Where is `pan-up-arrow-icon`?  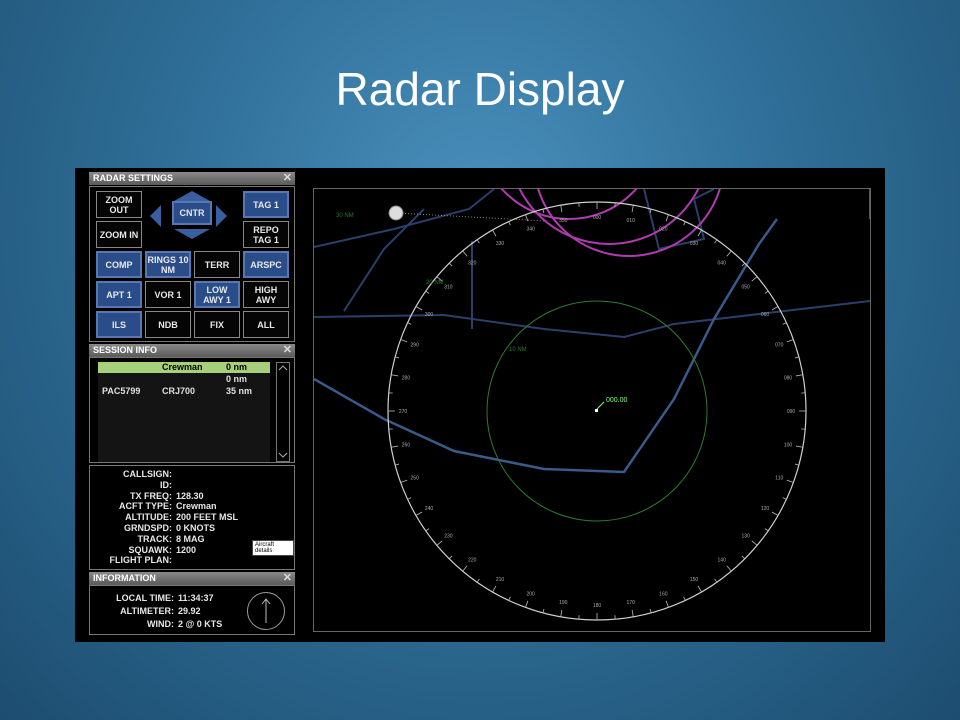 pan-up-arrow-icon is located at coordinates (192, 196).